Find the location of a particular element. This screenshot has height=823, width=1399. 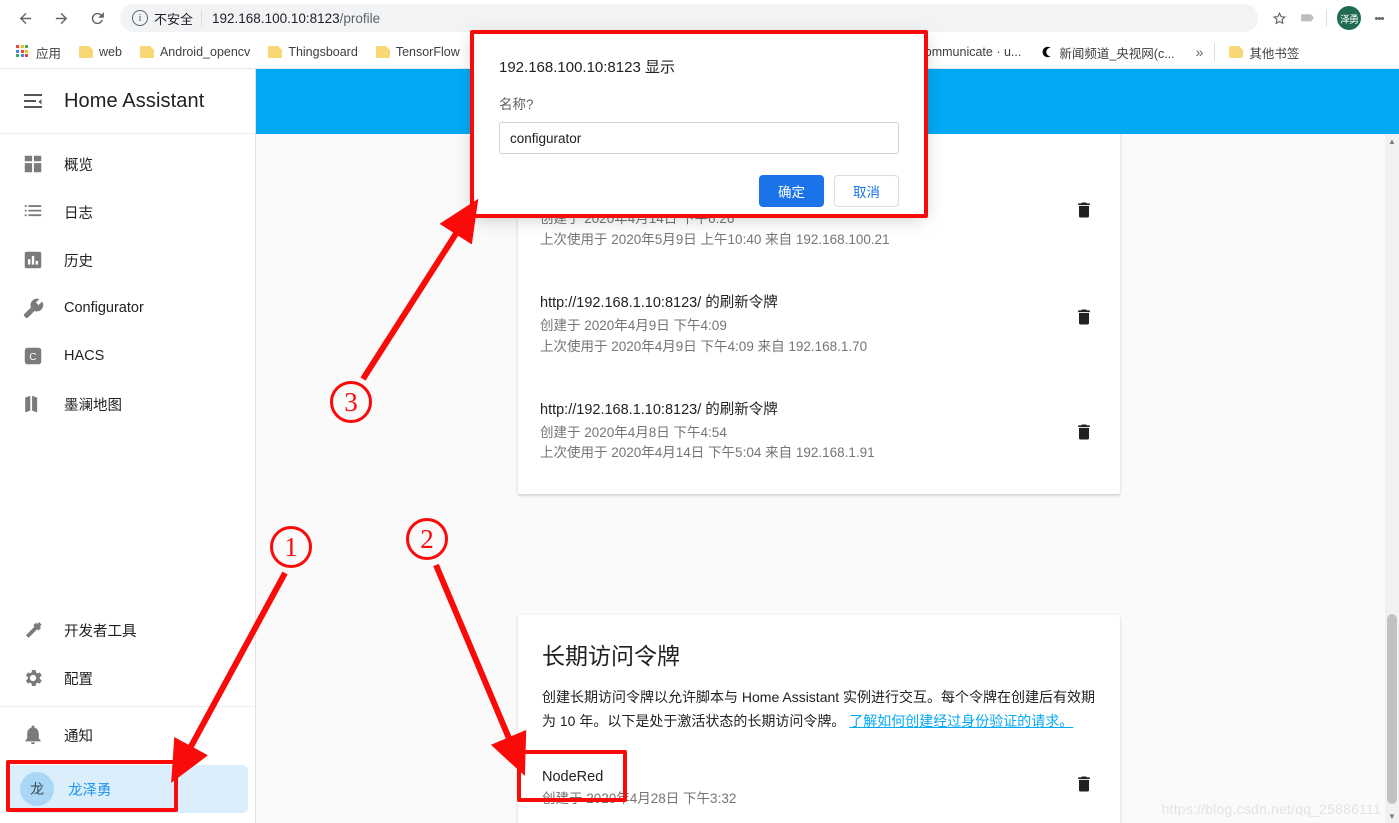

url-path: /profile is located at coordinates (360, 18).